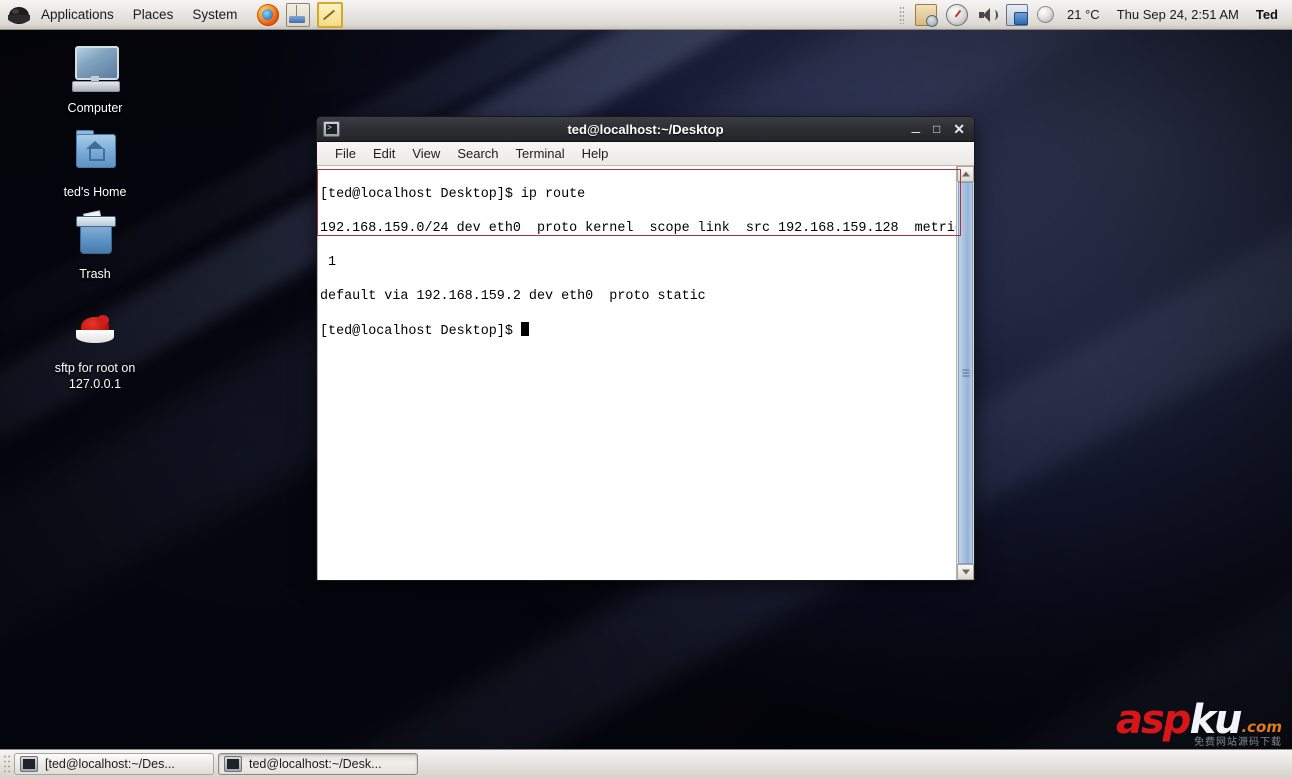 The image size is (1292, 778). Describe the element at coordinates (268, 14) in the screenshot. I see `firefox-icon` at that location.